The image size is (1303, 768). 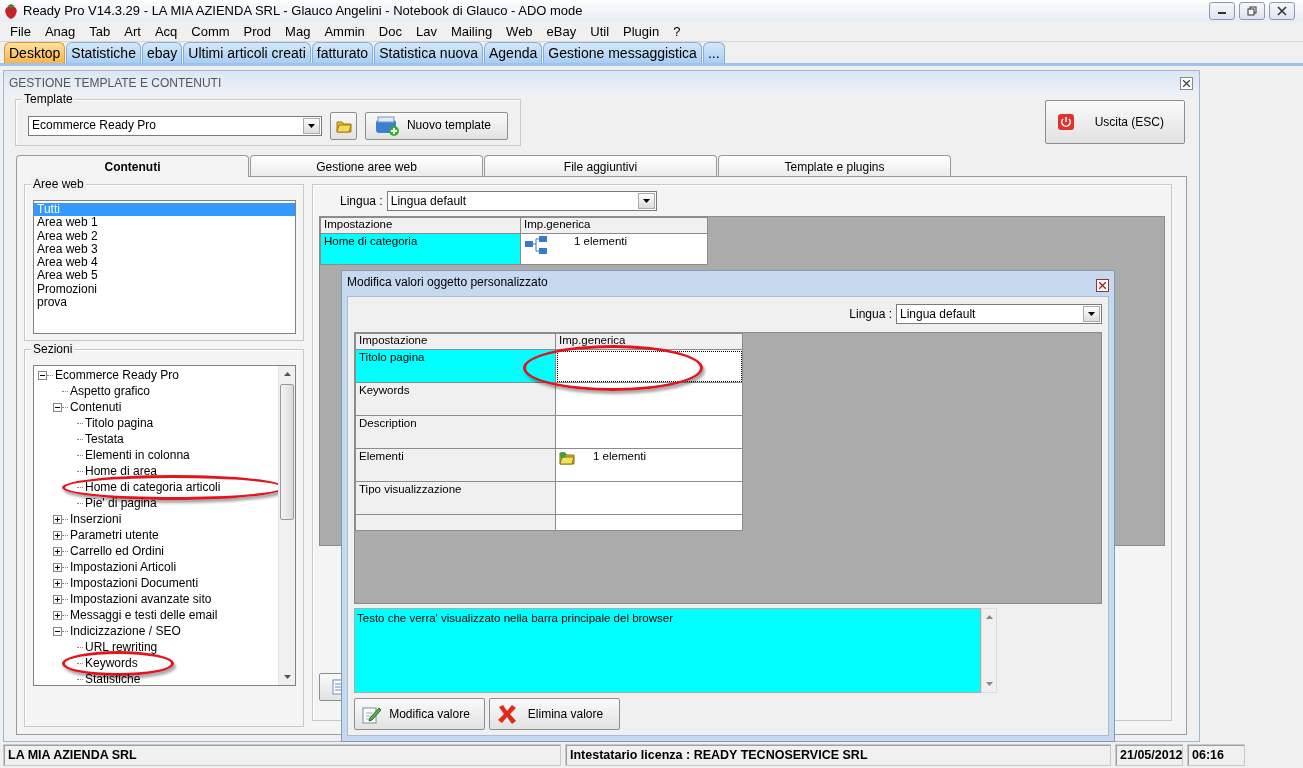 What do you see at coordinates (426, 31) in the screenshot?
I see `menu-item: Lav` at bounding box center [426, 31].